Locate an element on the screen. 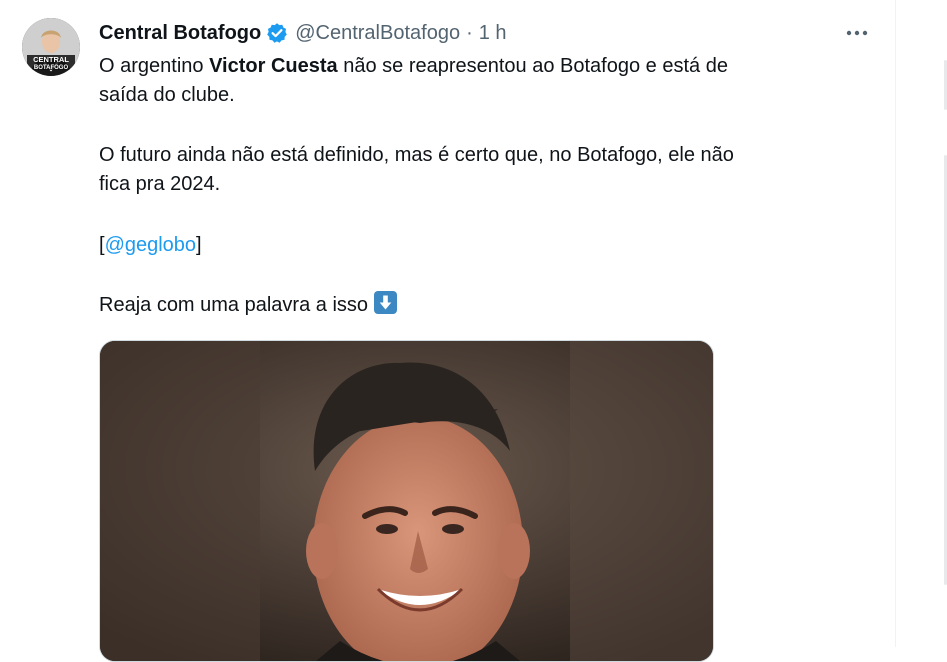 The image size is (947, 662). avatar: CENTRAL BOTAFOGO is located at coordinates (51, 47).